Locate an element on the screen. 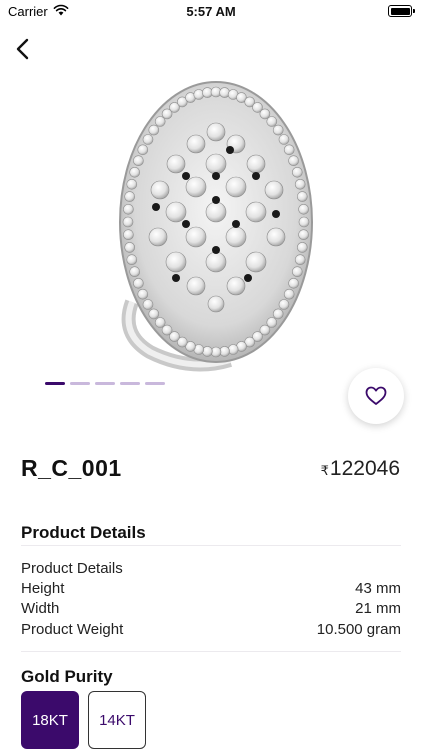 This screenshot has width=422, height=750. purity-option-18kt: 18KT is located at coordinates (50, 720).